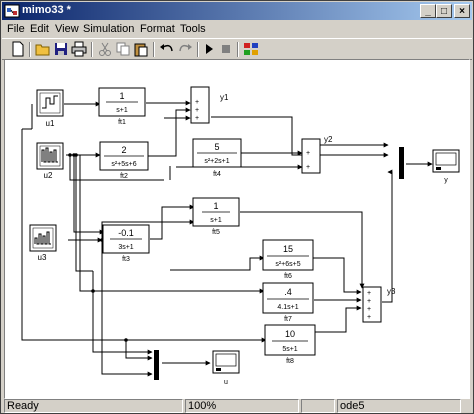 The height and width of the screenshot is (414, 474). Describe the element at coordinates (167, 49) in the screenshot. I see `undo-icon` at that location.